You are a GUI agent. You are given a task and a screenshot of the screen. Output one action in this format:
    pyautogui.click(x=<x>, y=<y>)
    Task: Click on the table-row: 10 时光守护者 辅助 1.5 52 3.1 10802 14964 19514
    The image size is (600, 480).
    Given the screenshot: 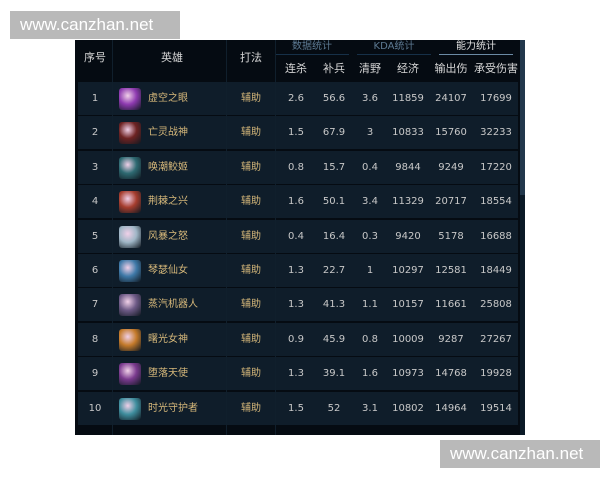 What is the action you would take?
    pyautogui.click(x=298, y=408)
    